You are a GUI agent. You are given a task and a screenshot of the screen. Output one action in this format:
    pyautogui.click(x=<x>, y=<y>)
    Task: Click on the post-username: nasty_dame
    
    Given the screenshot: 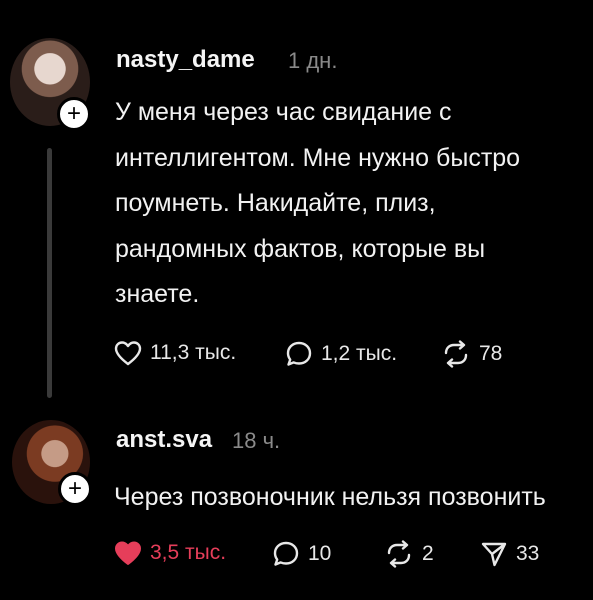 What is the action you would take?
    pyautogui.click(x=185, y=60)
    